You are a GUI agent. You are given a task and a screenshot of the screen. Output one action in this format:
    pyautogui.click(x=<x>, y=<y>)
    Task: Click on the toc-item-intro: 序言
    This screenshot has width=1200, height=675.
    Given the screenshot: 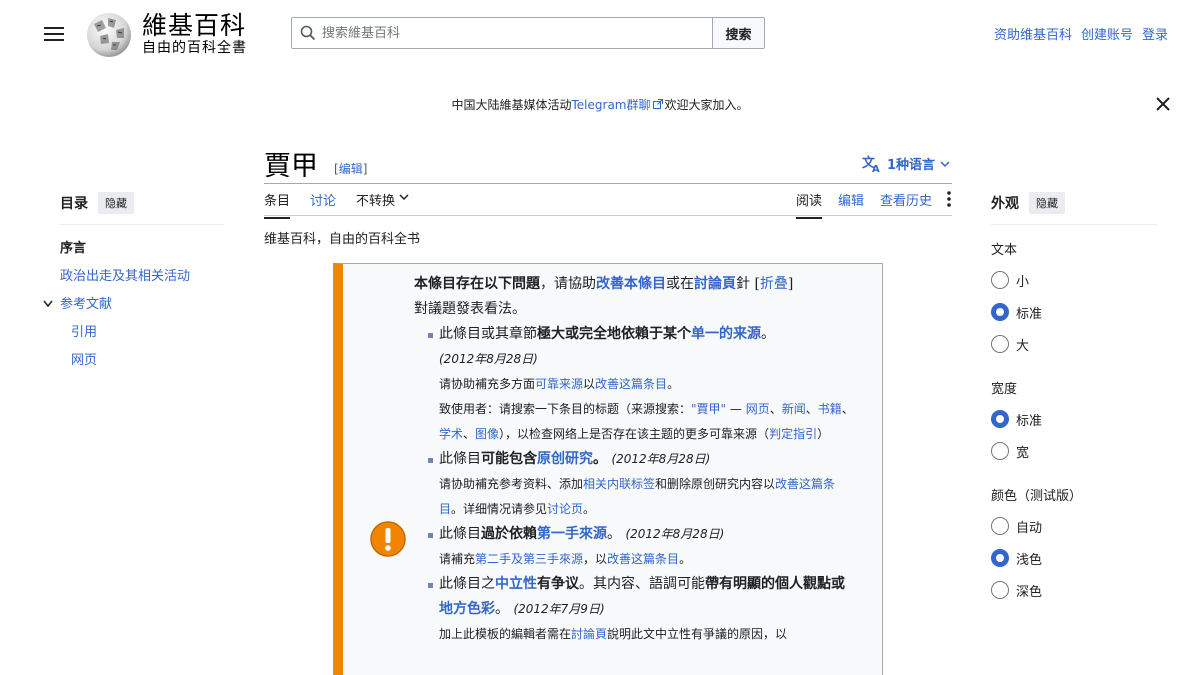 What is the action you would take?
    pyautogui.click(x=142, y=249)
    